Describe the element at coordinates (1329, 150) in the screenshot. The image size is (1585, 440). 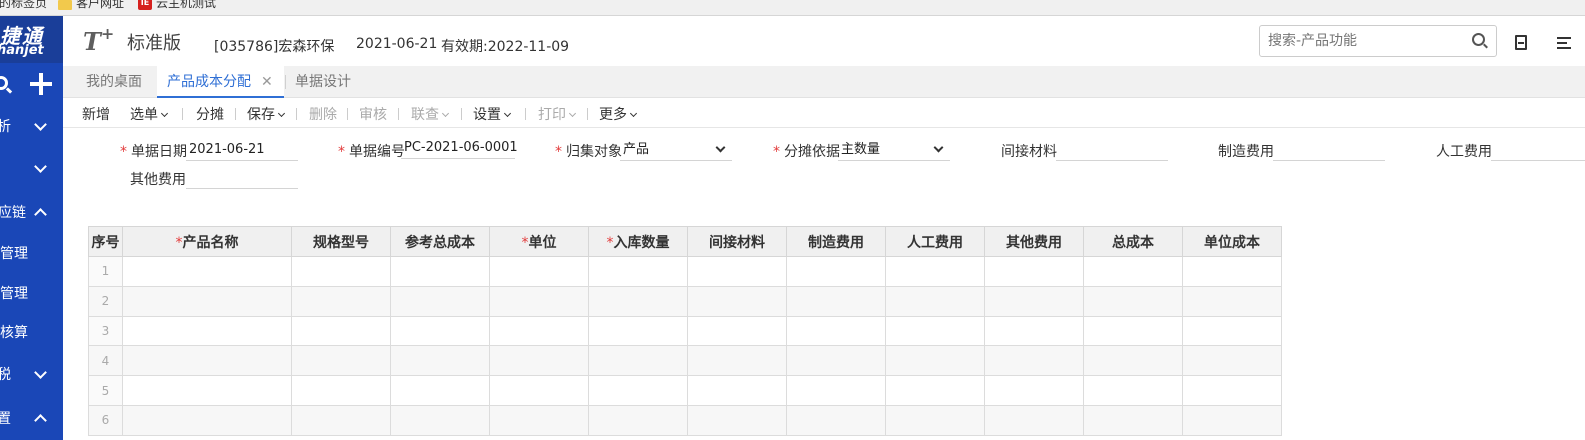
I see `manufacturing-cost-field` at that location.